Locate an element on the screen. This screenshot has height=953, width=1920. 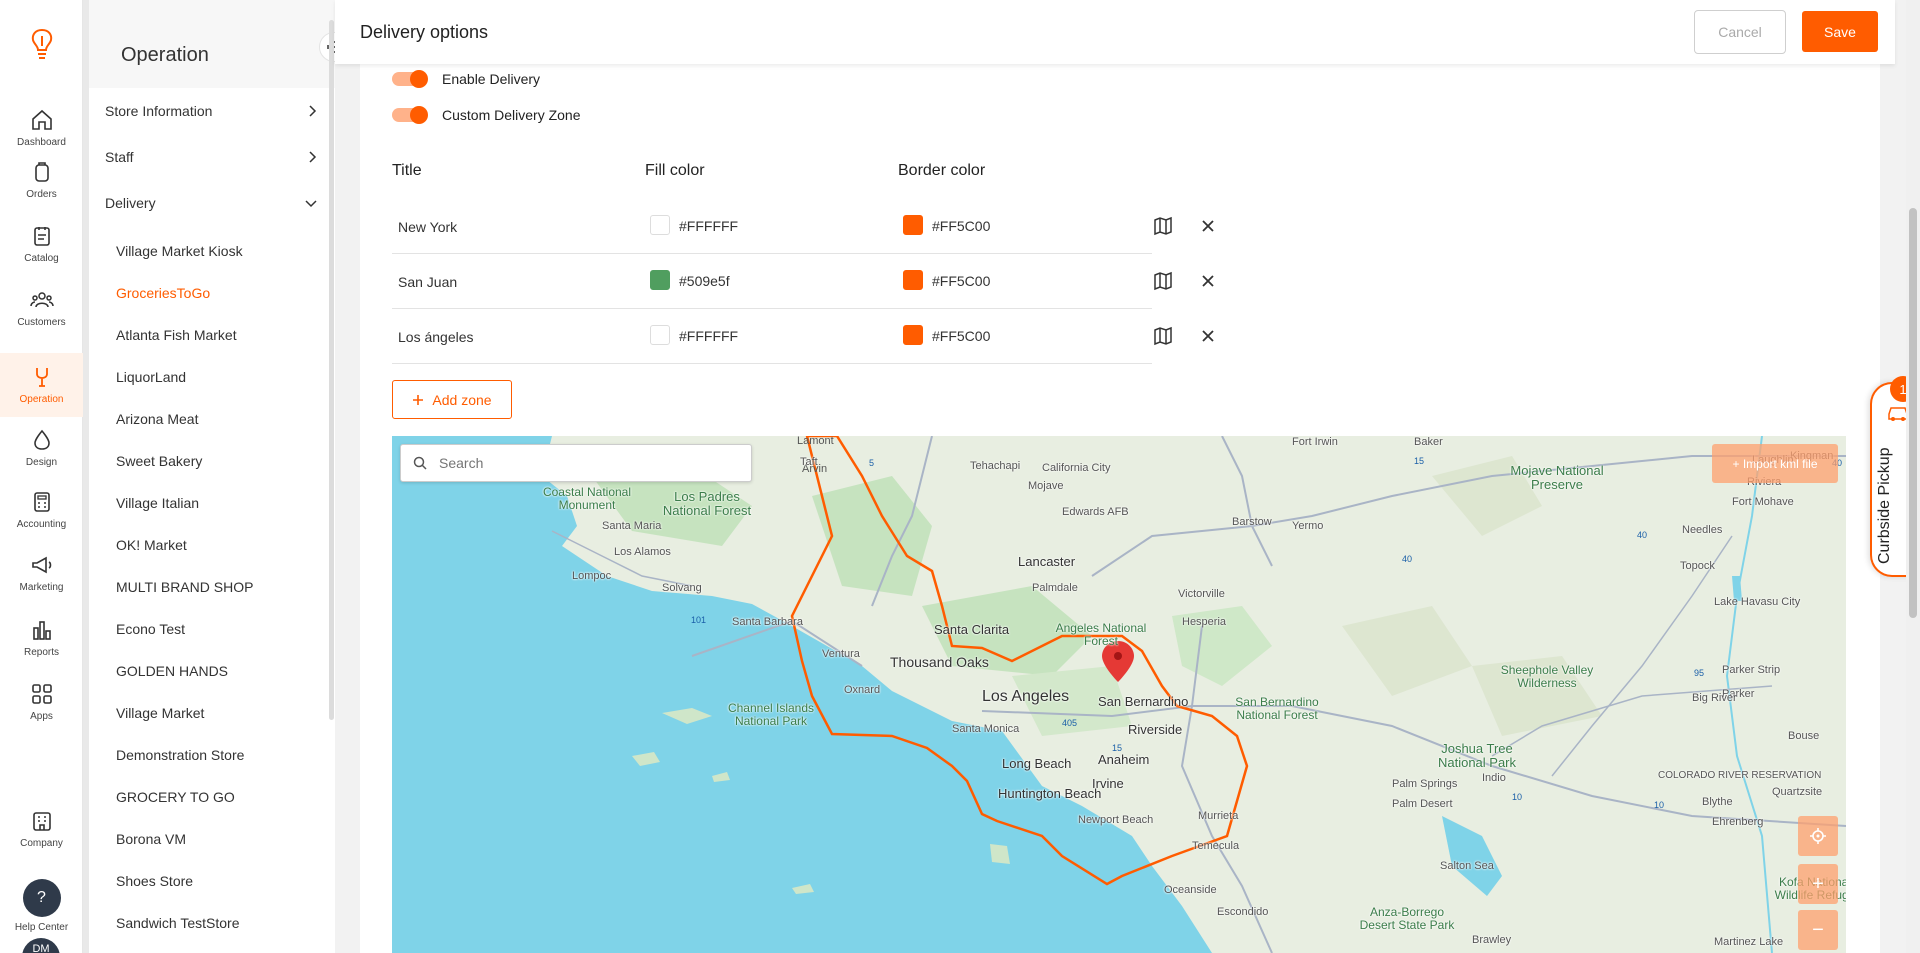
map-label-fort-irwin: Fort Irwin is located at coordinates (1315, 442).